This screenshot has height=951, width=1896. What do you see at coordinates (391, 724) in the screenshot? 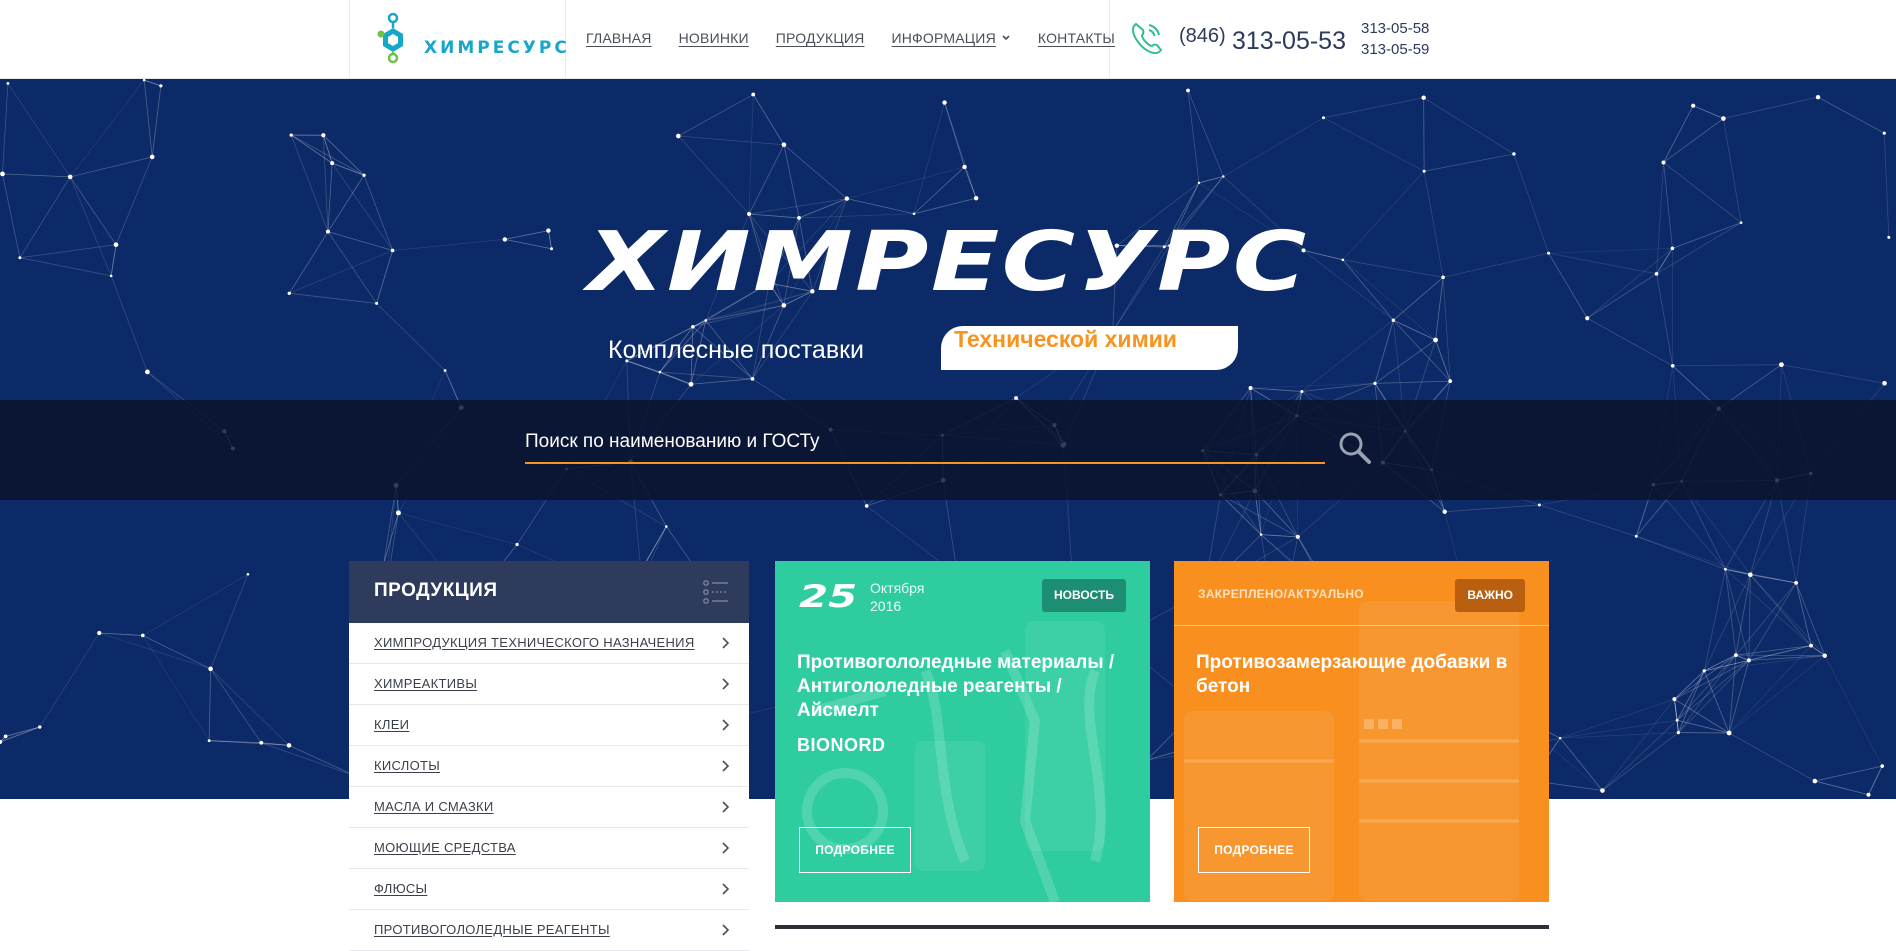
I see `product-menu-item-label: КЛЕИ` at bounding box center [391, 724].